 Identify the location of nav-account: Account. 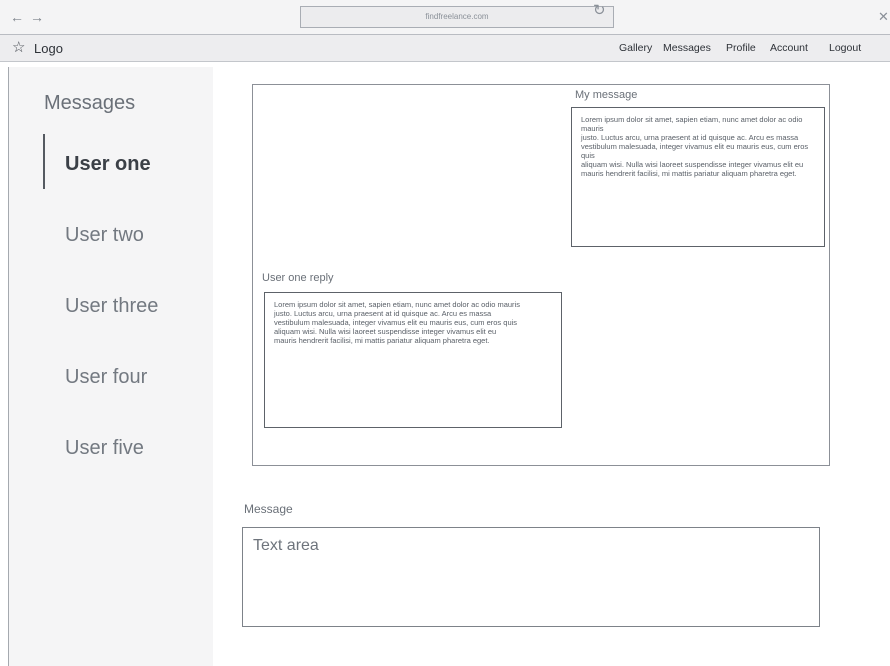
(789, 48).